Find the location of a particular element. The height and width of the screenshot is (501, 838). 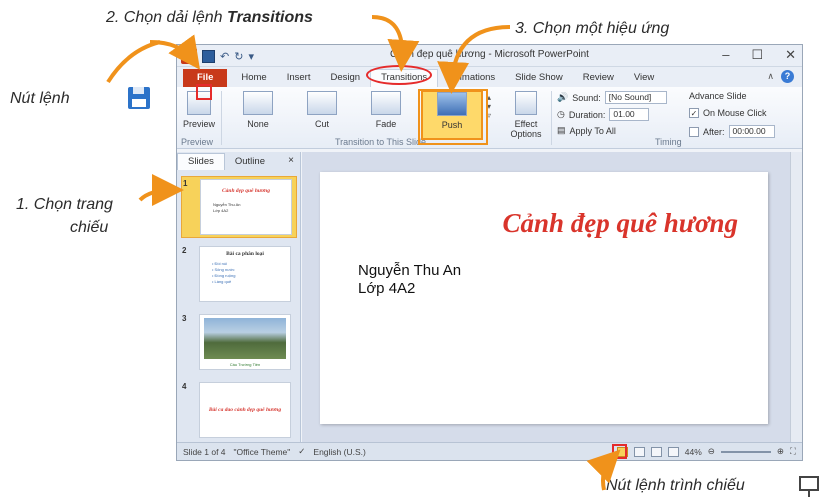

thumb-title: Cảnh đẹp quê hương is located at coordinates (246, 191).